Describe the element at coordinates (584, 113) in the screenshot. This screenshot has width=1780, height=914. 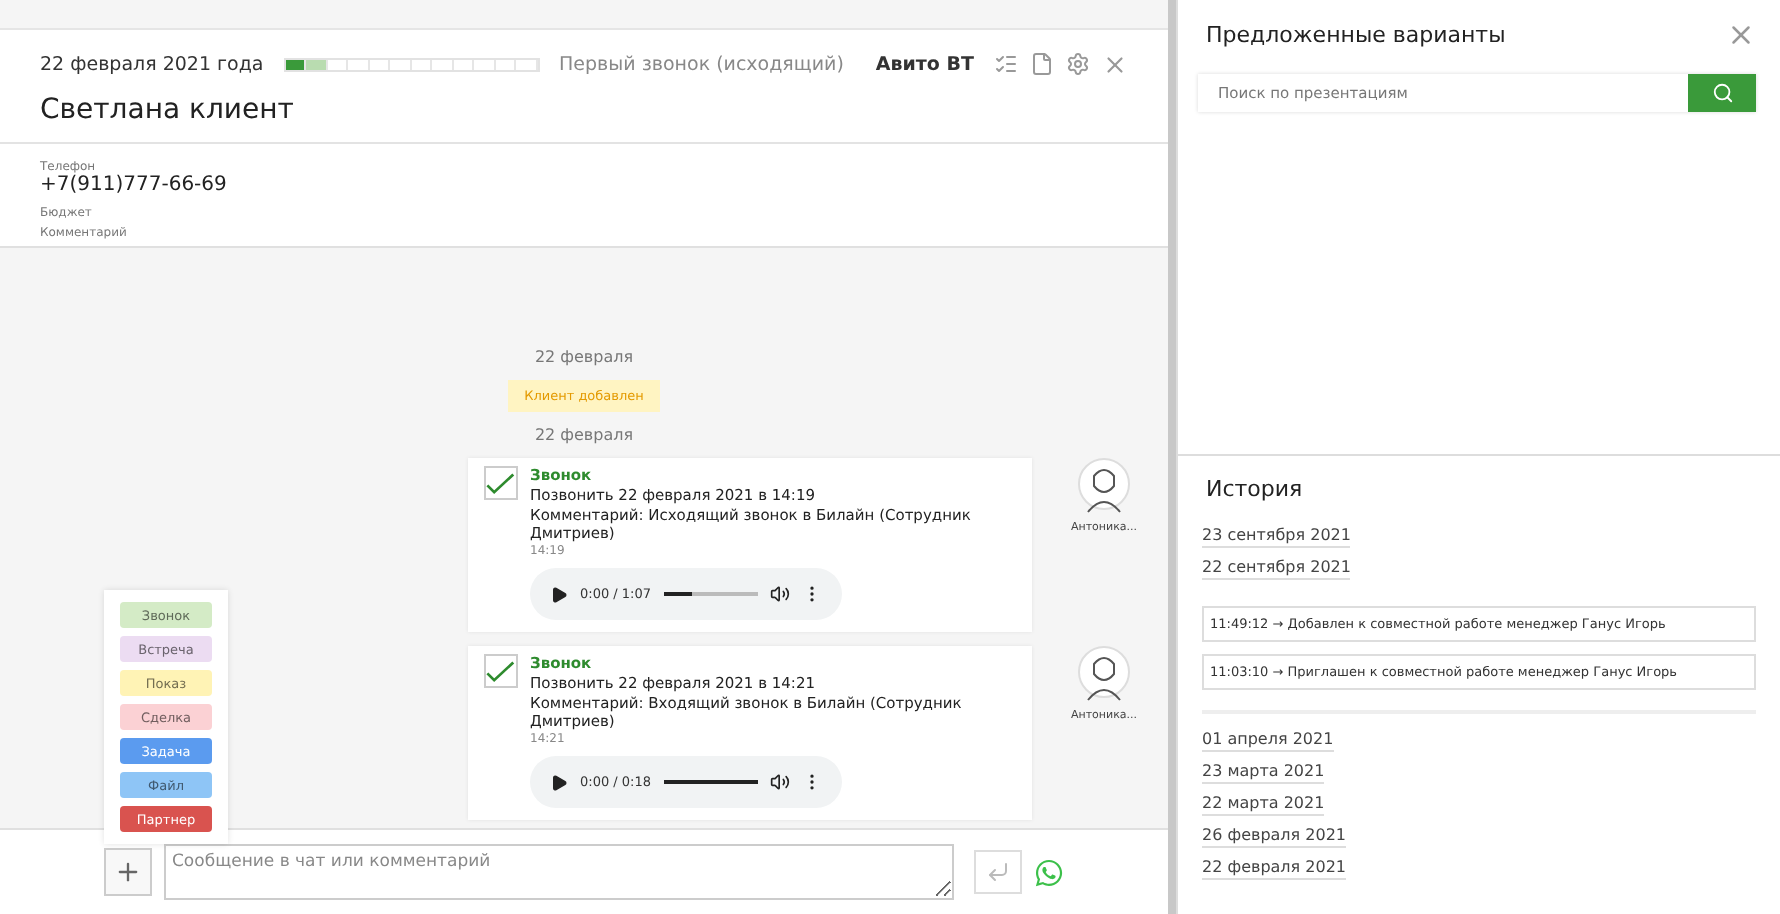
I see `client-name: Светлана клиент` at that location.